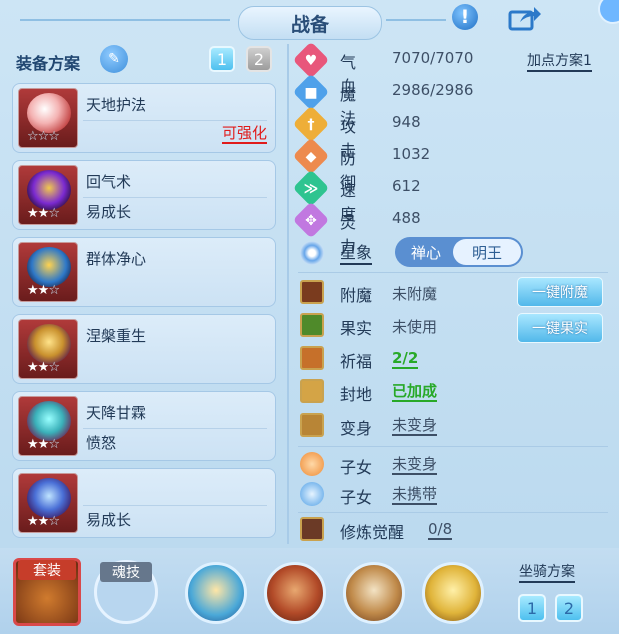 Image resolution: width=619 pixels, height=634 pixels. Describe the element at coordinates (47, 570) in the screenshot. I see `suit-label: 套装` at that location.